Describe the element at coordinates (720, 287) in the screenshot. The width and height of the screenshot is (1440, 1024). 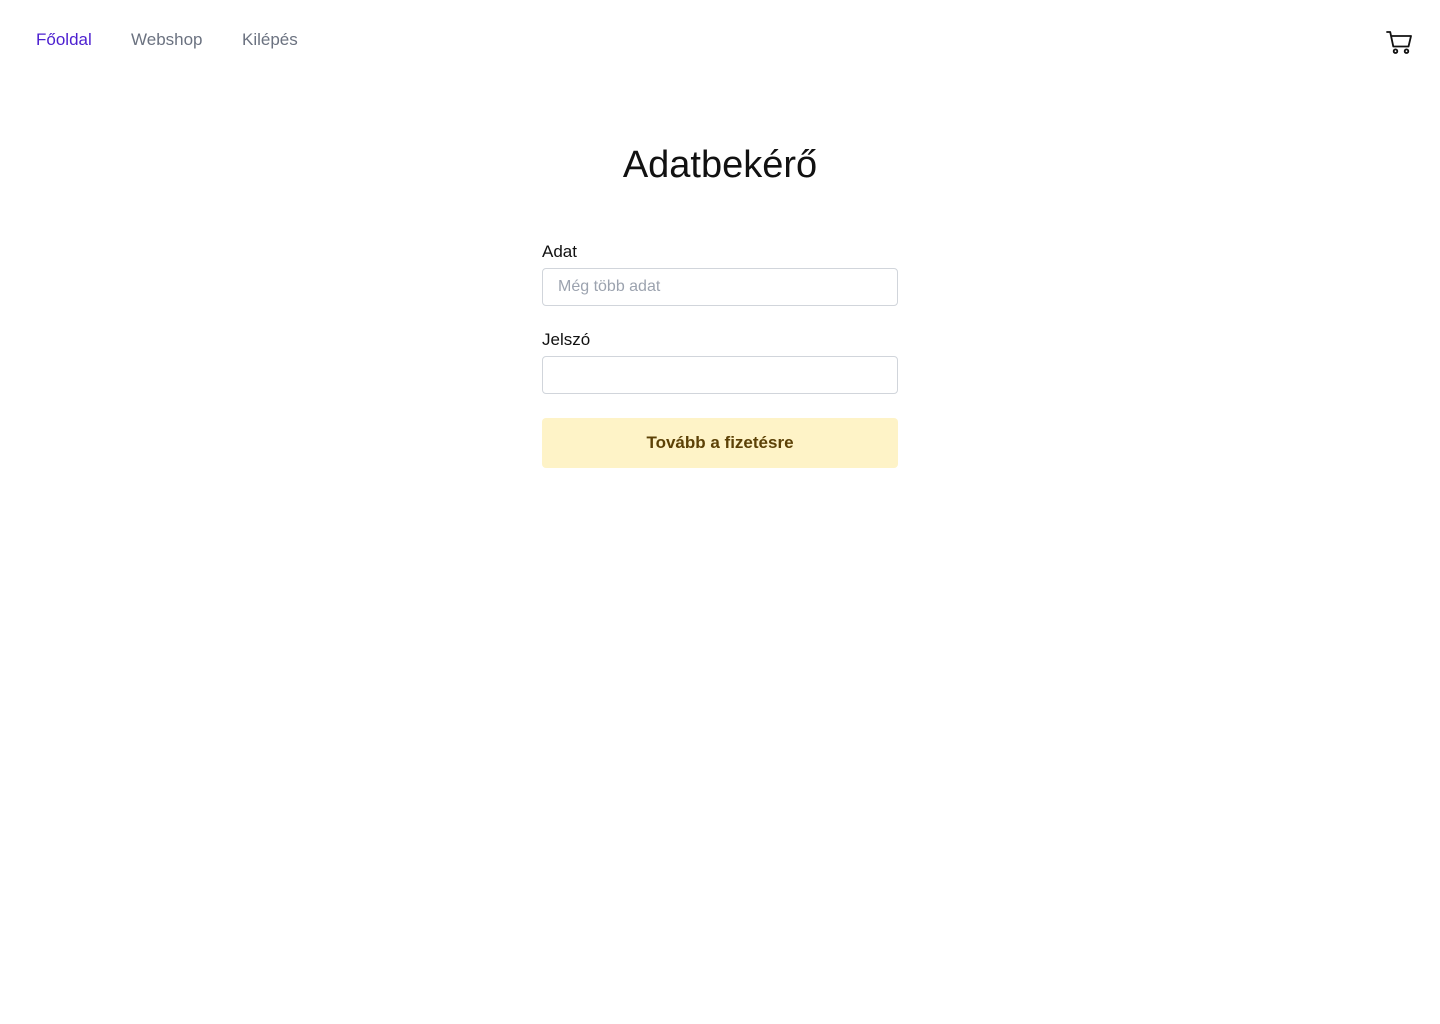
I see `data-input` at that location.